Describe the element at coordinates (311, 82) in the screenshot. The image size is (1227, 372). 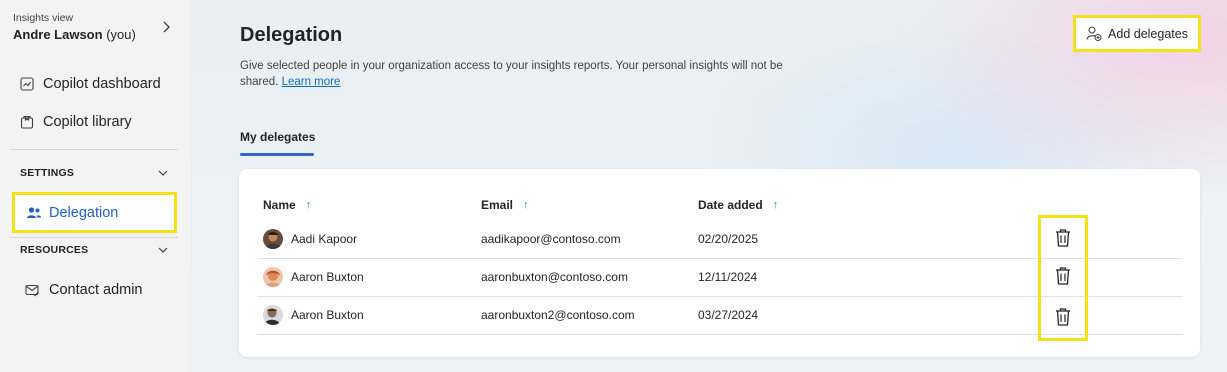
I see `learn-more-link: Learn more` at that location.